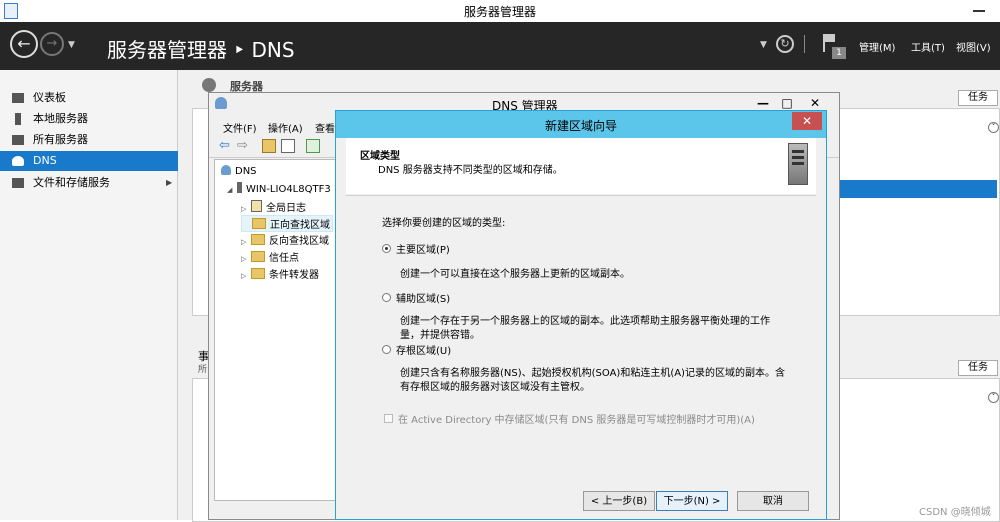 The height and width of the screenshot is (522, 1000). Describe the element at coordinates (285, 127) in the screenshot. I see `menu-action: 操作(A)` at that location.